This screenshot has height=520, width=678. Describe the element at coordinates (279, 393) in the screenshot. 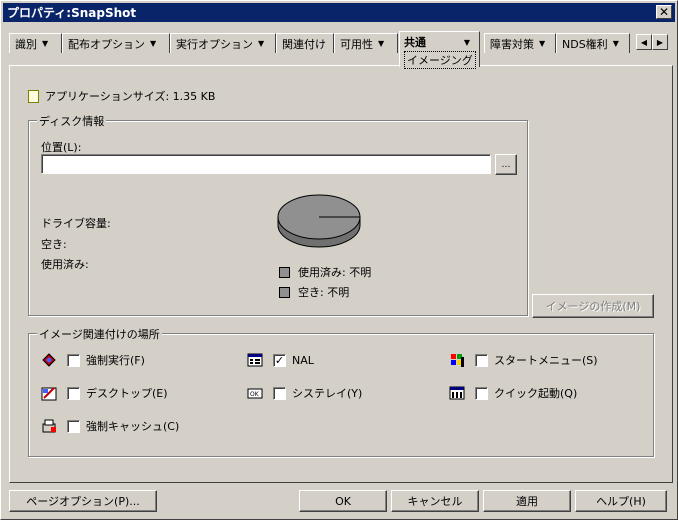

I see `system-tray-checkbox` at that location.